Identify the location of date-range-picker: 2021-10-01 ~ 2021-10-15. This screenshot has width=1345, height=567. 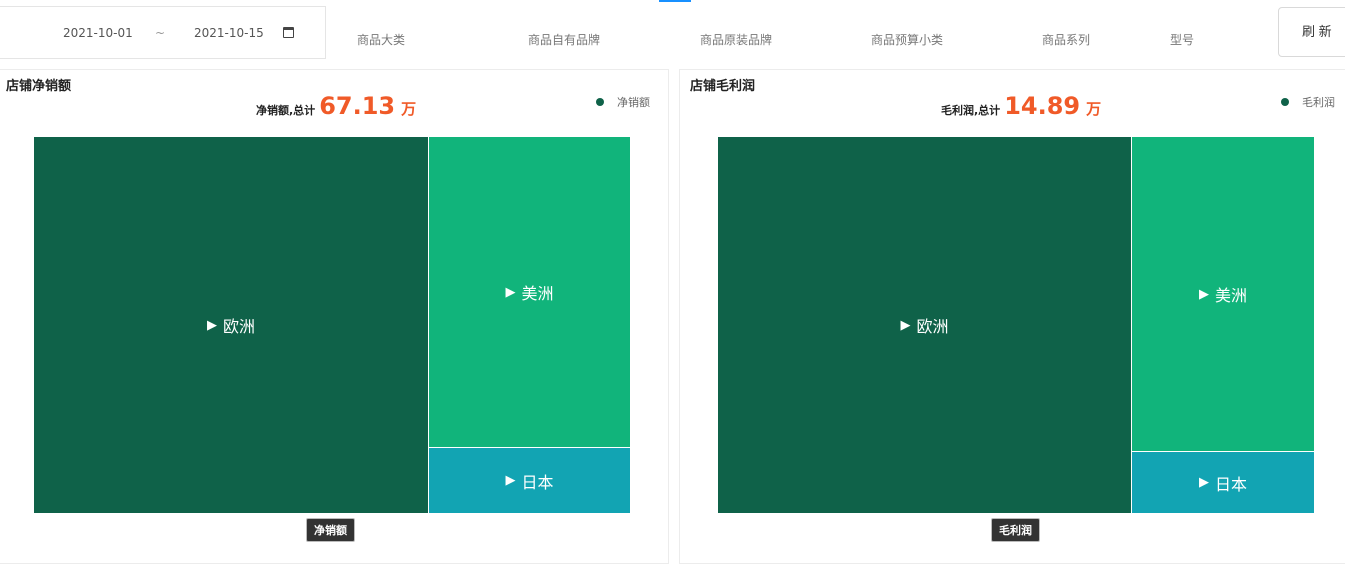
(163, 32).